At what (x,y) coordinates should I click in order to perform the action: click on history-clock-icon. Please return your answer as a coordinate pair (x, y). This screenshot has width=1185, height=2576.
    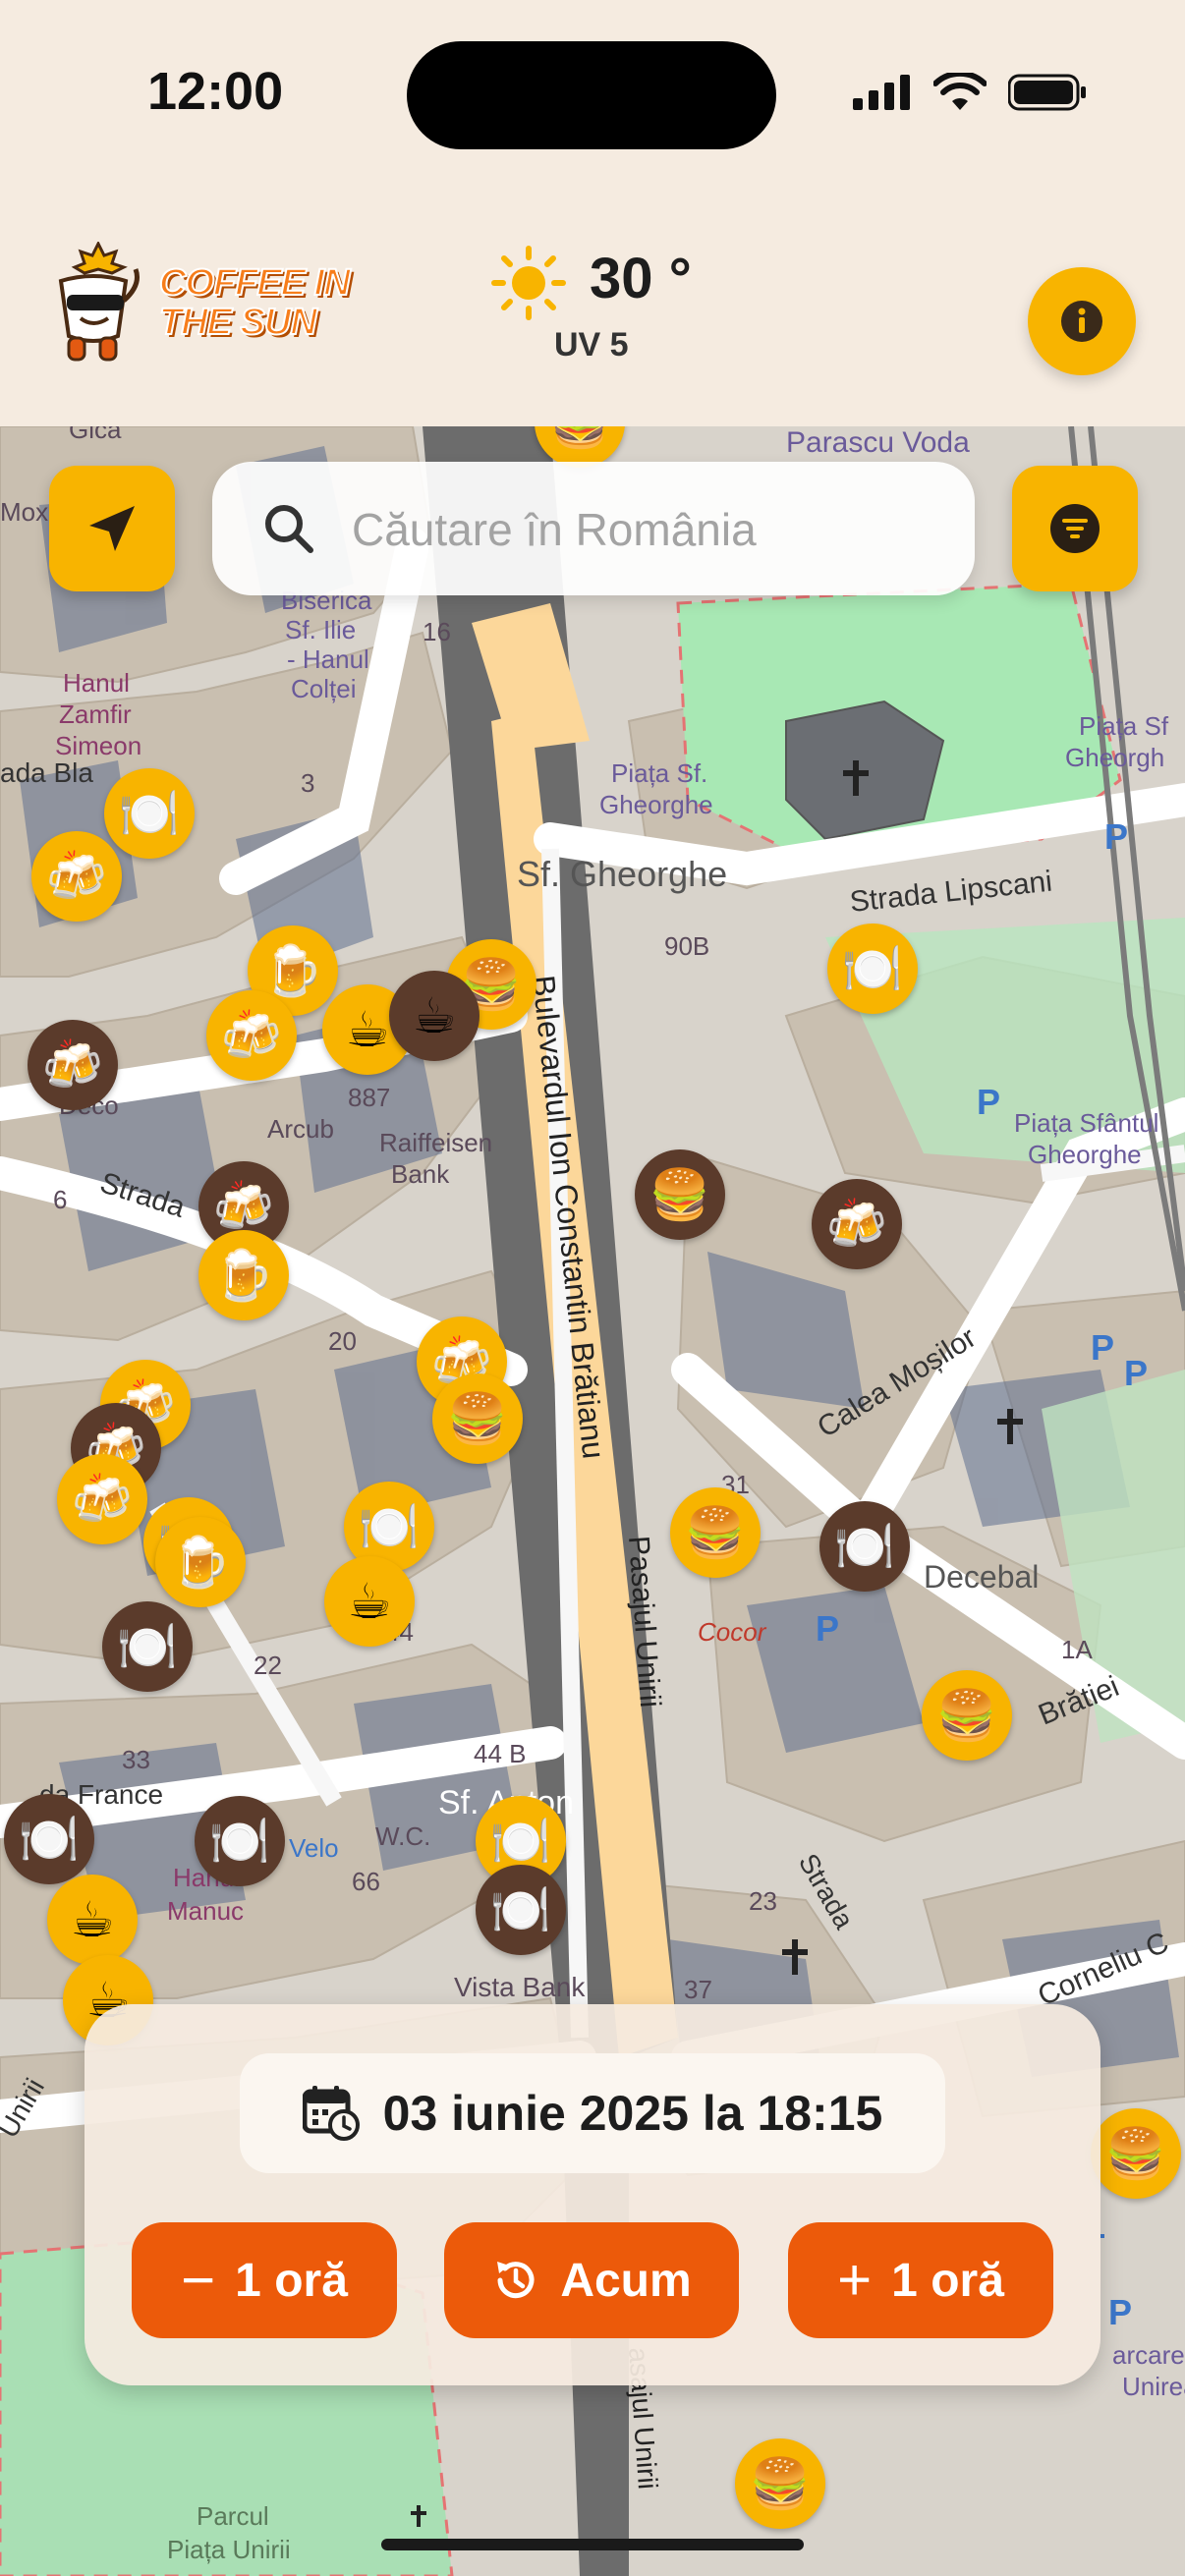
    Looking at the image, I should click on (516, 2280).